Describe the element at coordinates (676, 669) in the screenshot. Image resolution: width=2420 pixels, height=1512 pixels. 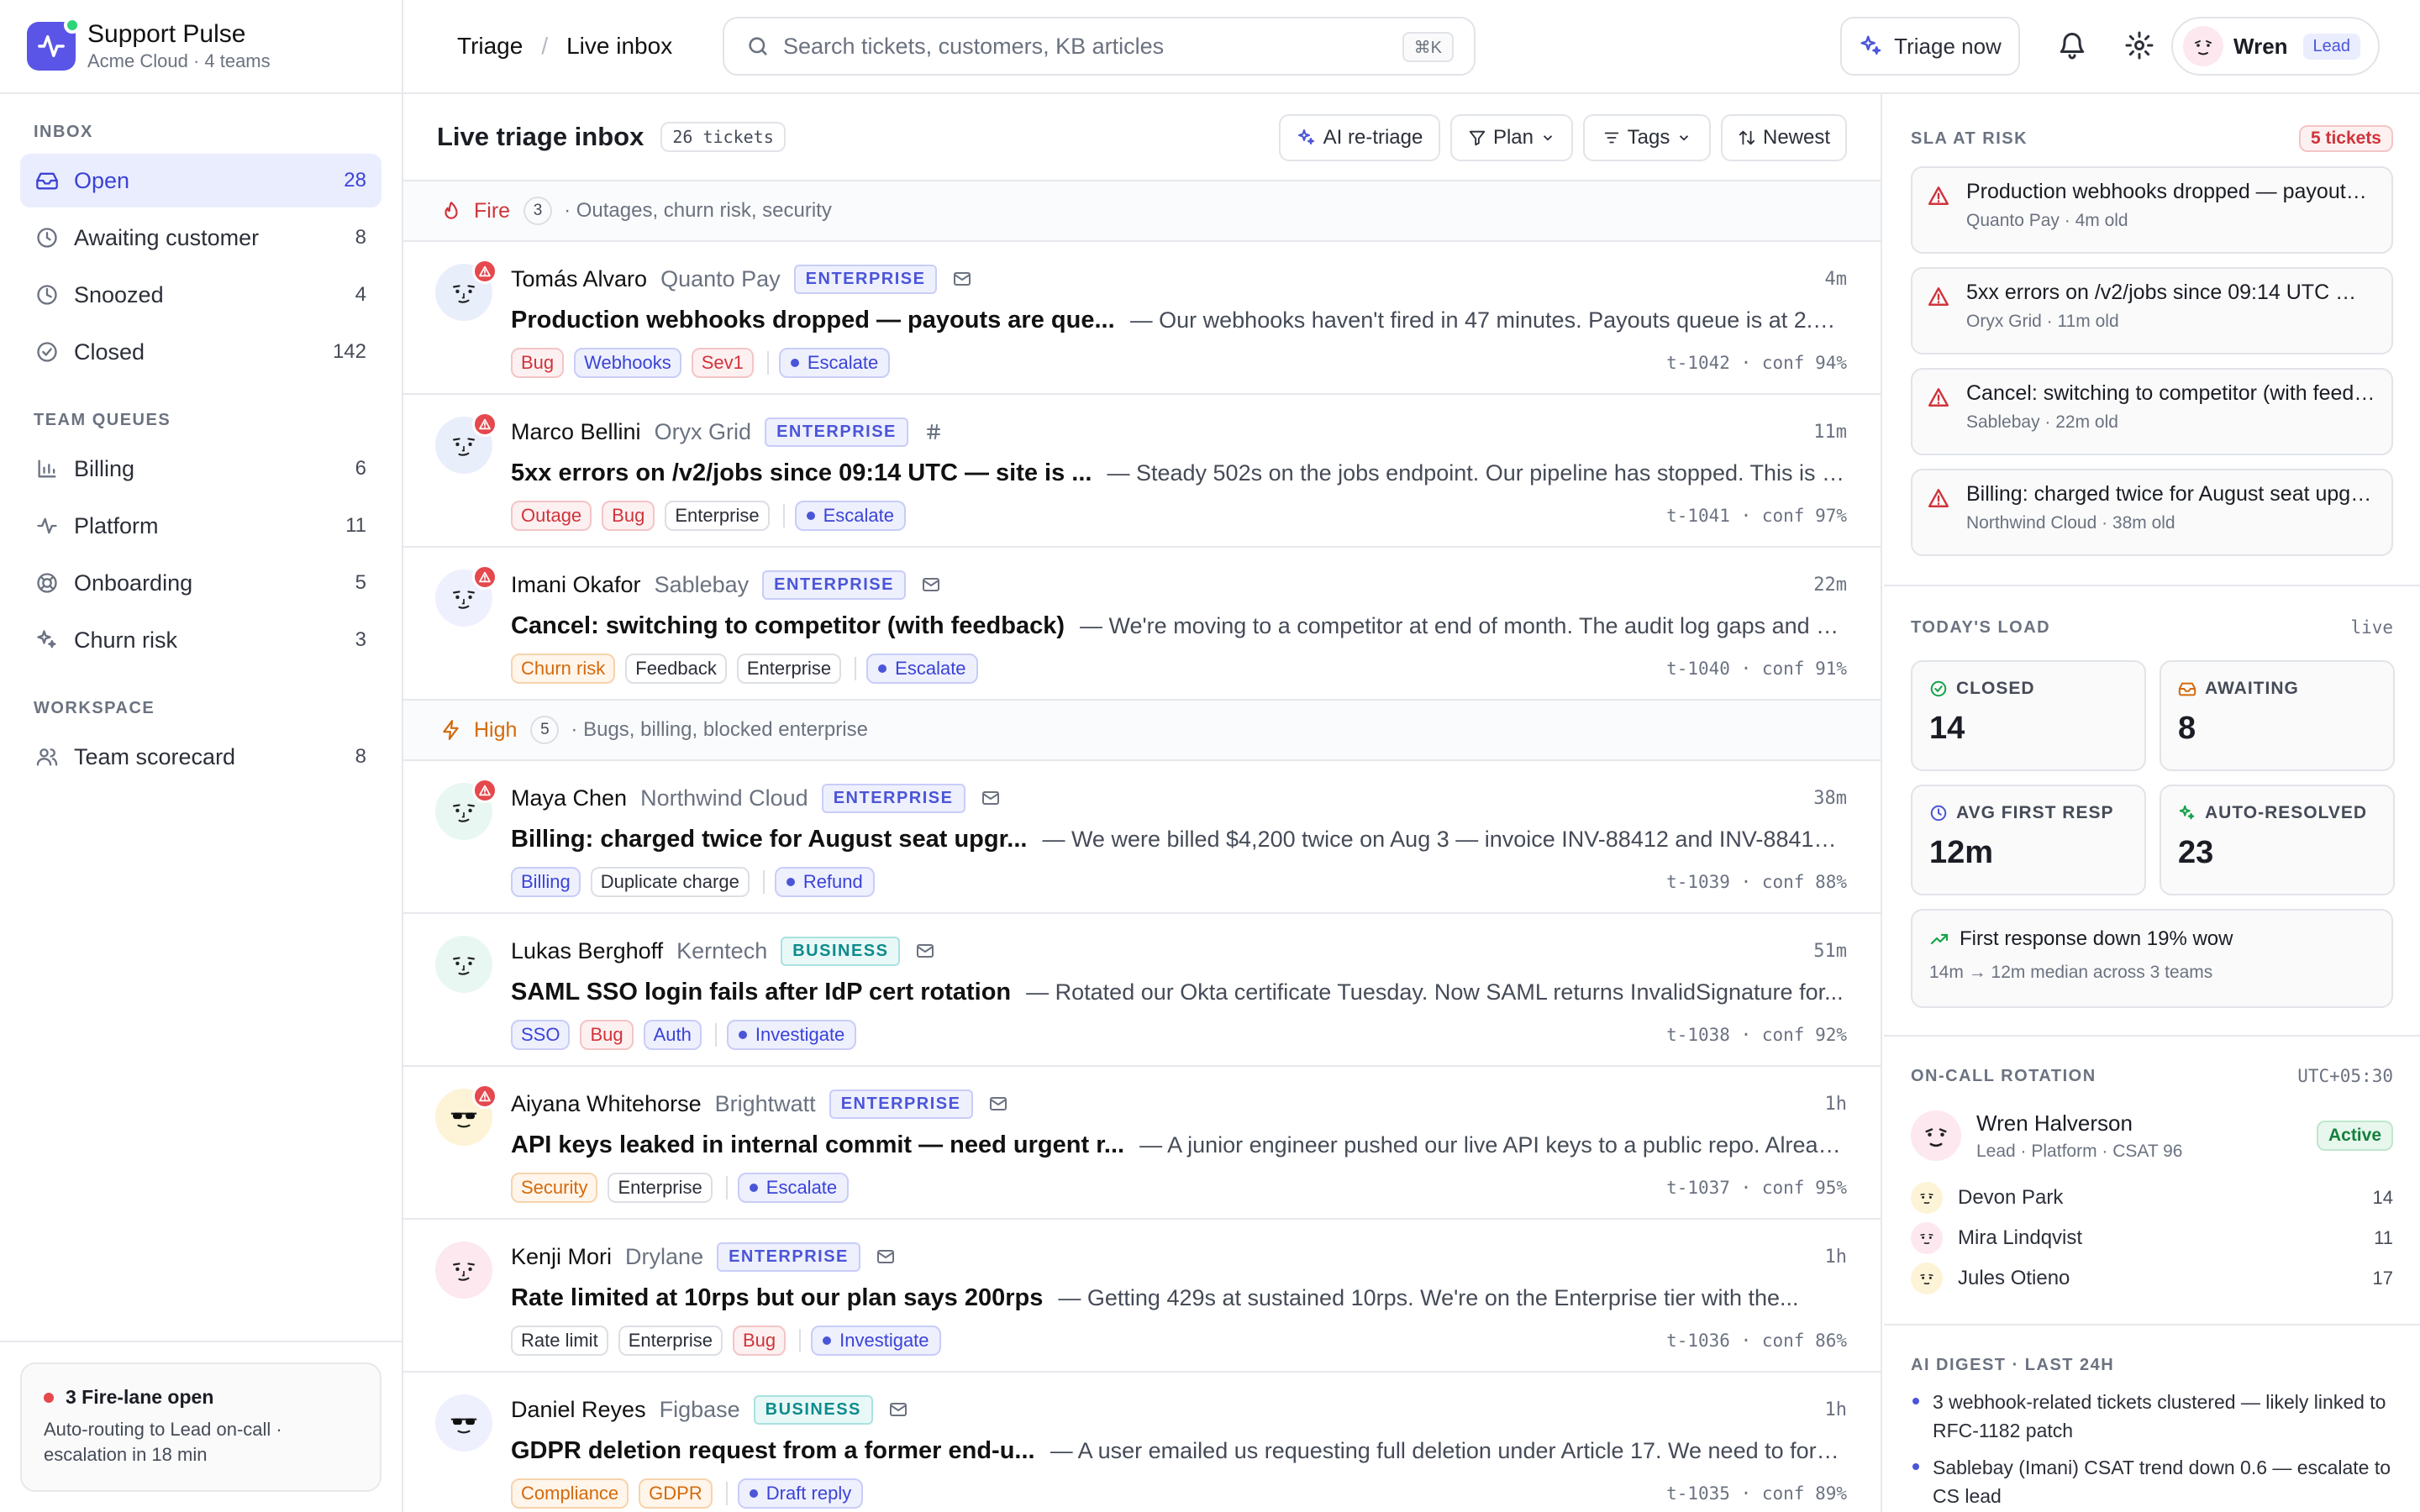
I see `ticket-tag: Feedback` at that location.